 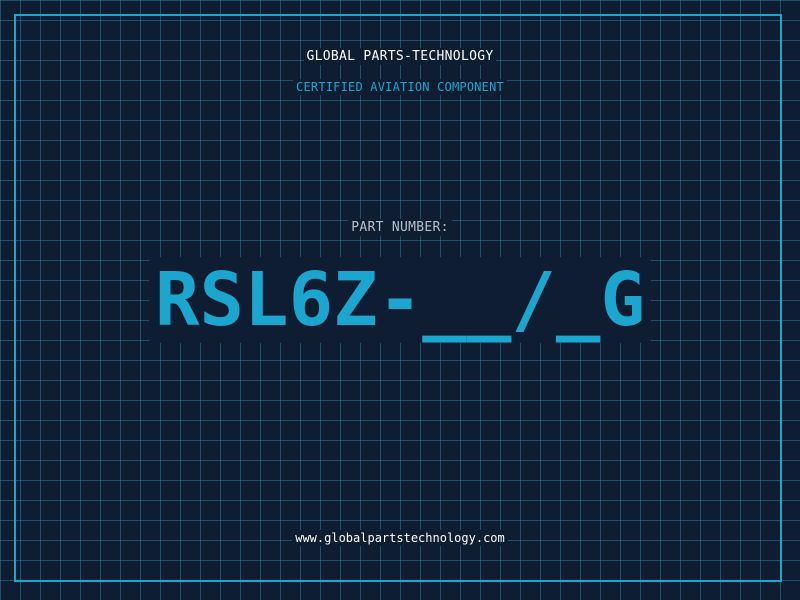 I want to click on certification-subtitle: CERTIFIED AVIATION COMPONENT, so click(x=400, y=87).